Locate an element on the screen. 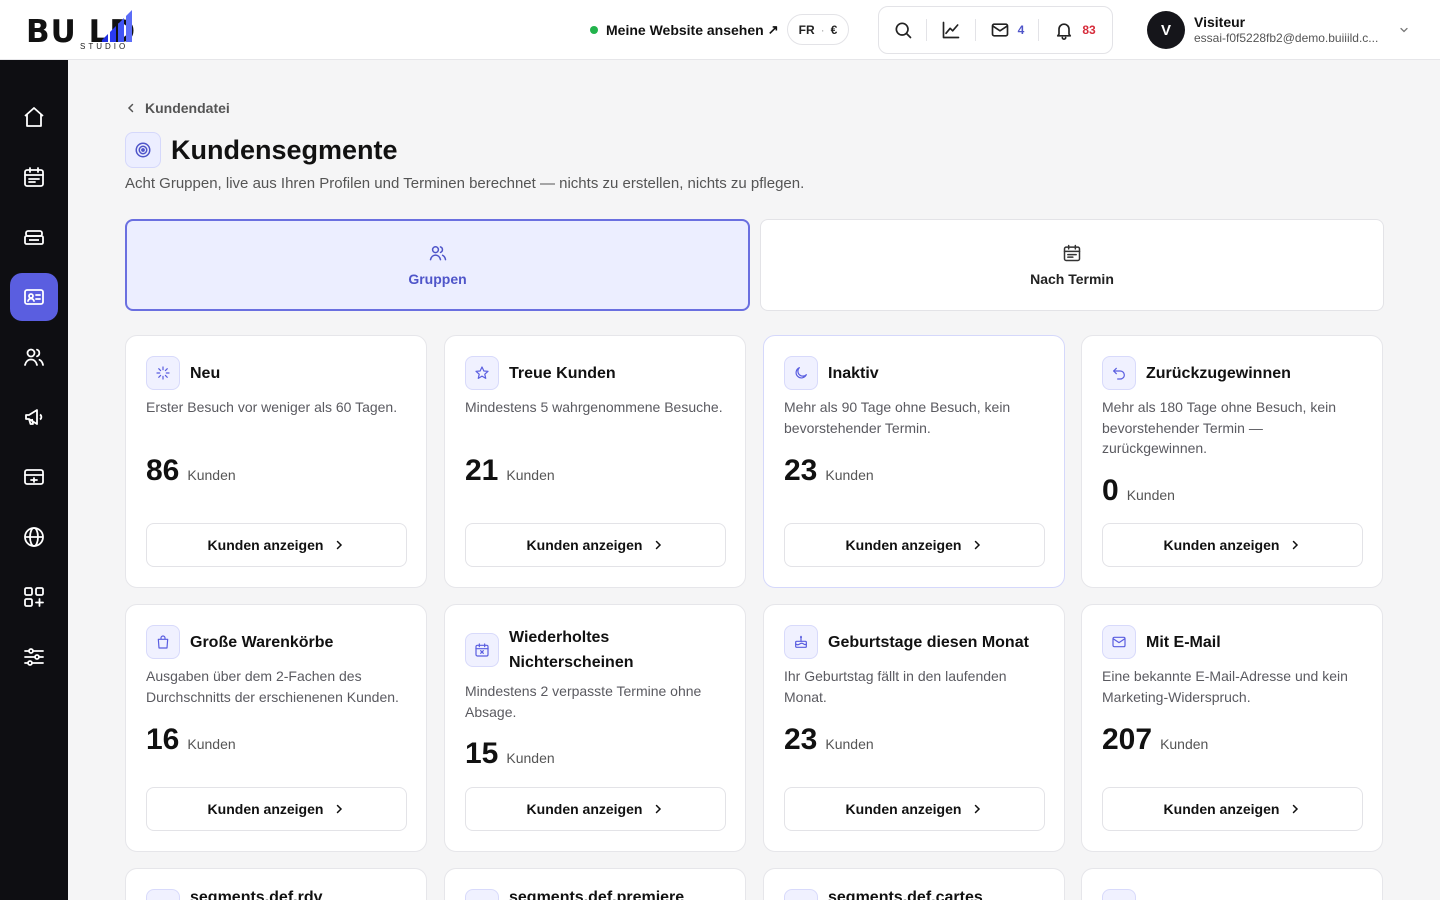 This screenshot has height=900, width=1440. tab-groups: Gruppen is located at coordinates (437, 265).